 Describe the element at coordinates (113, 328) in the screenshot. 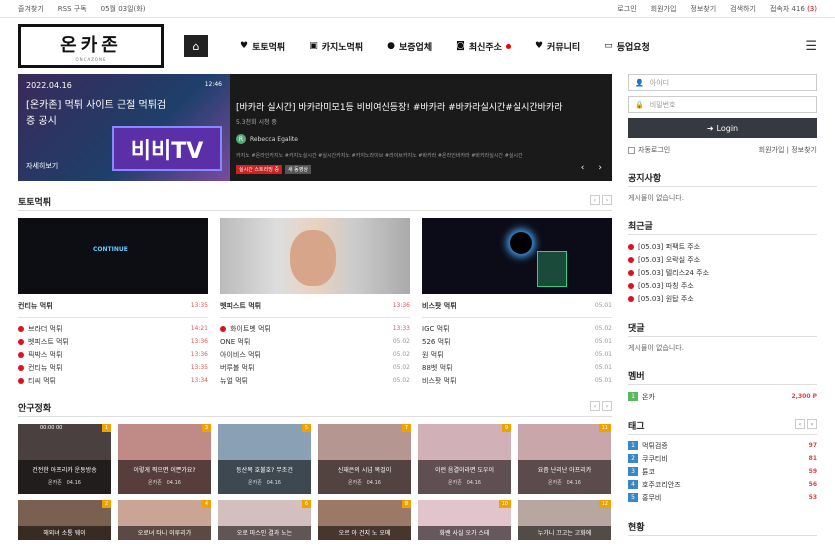

I see `list-item: 브라더 먹튀 14:21` at that location.